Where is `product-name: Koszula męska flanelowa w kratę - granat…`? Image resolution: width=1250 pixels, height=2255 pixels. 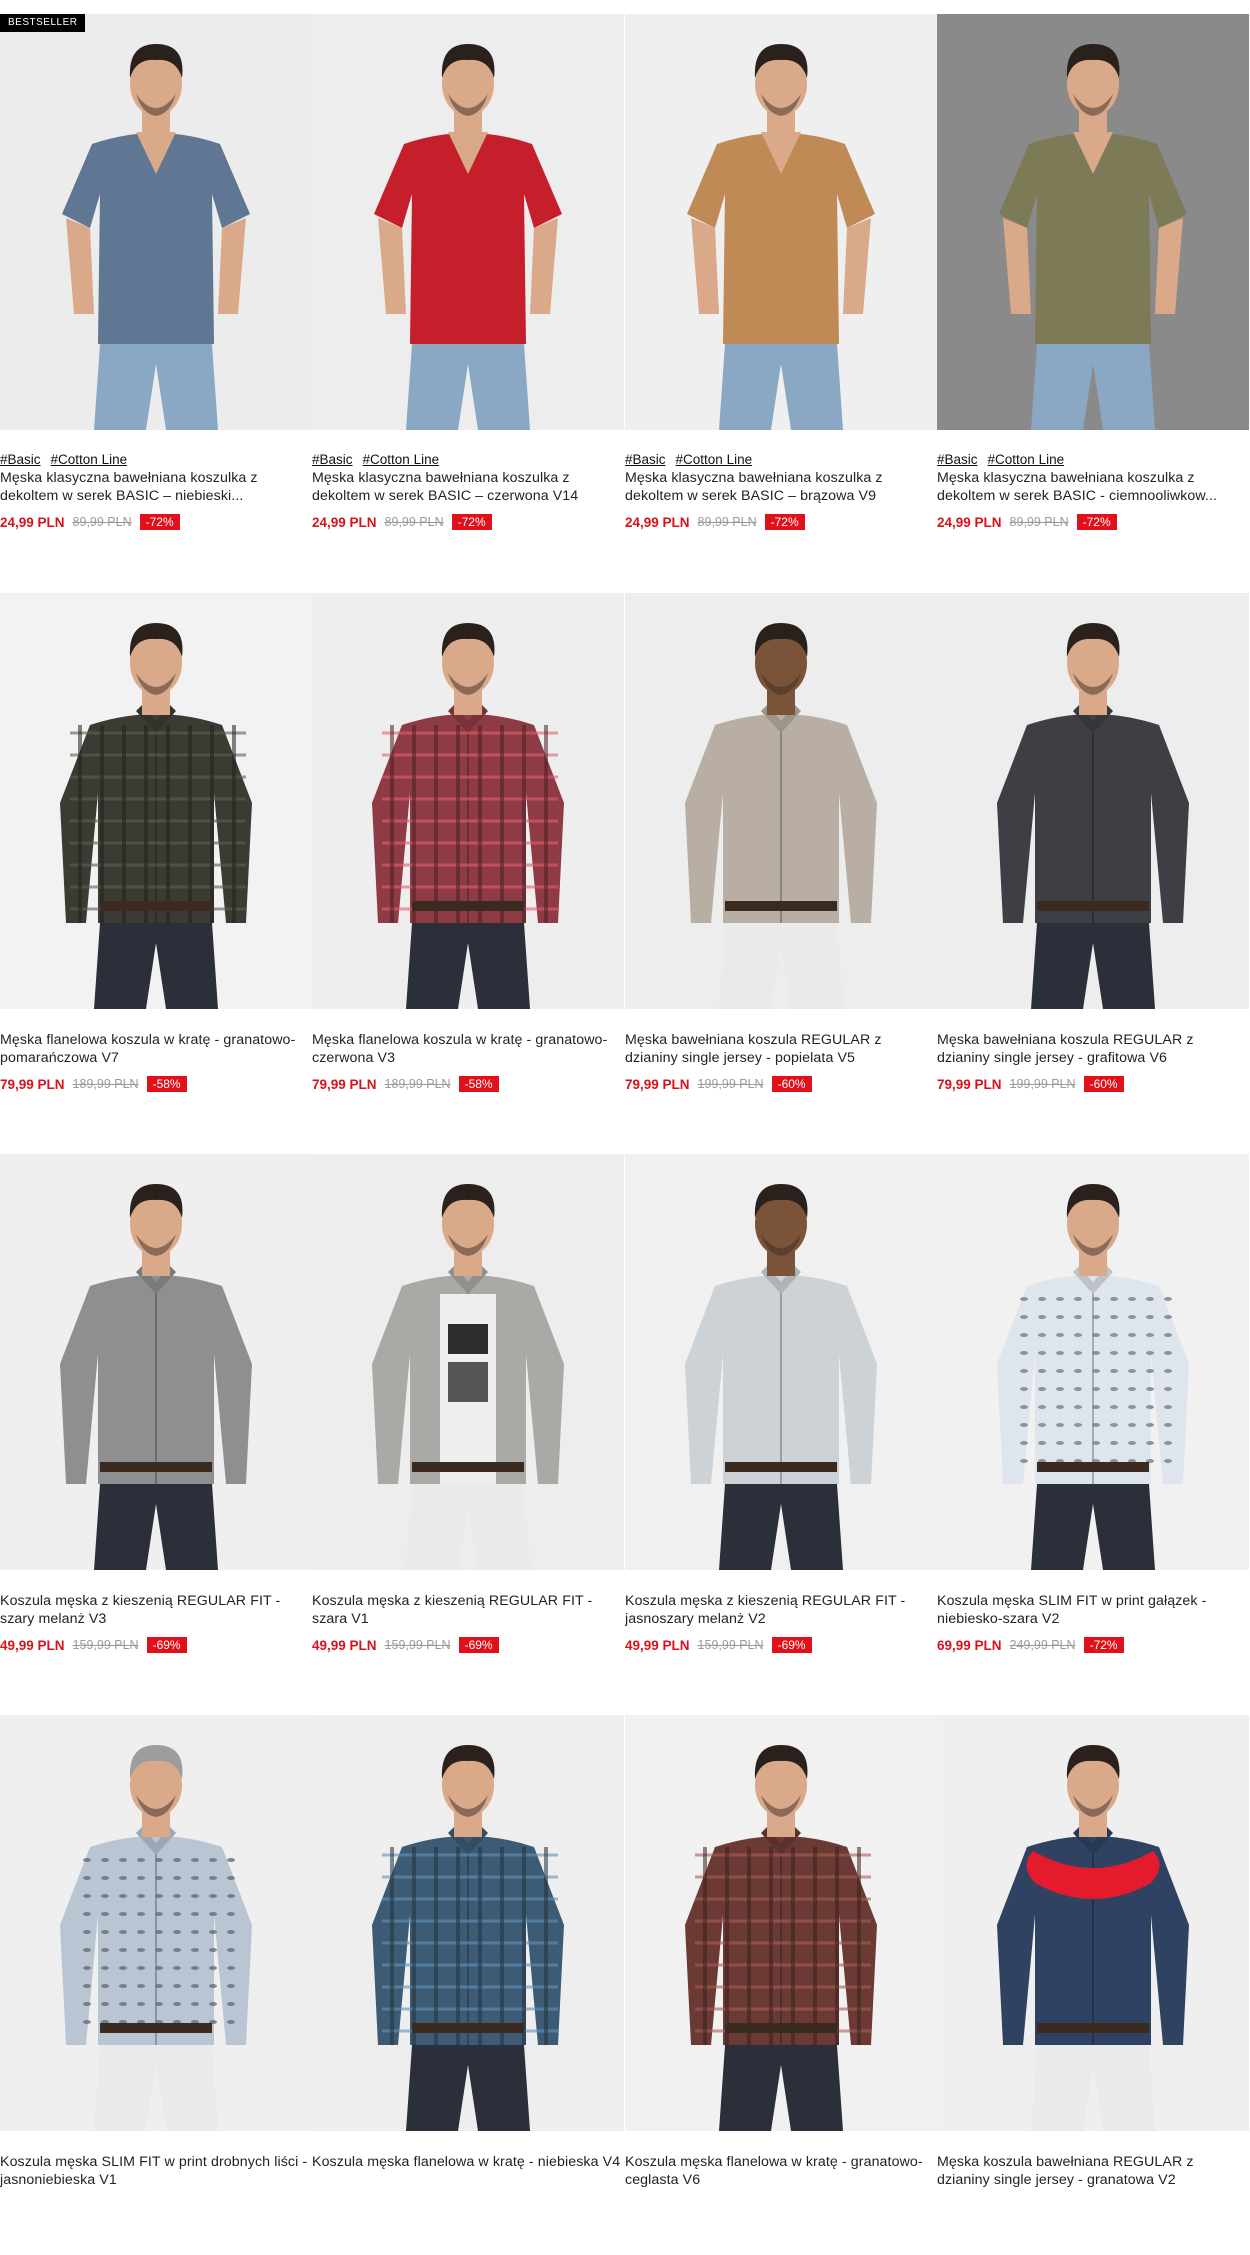 product-name: Koszula męska flanelowa w kratę - granat… is located at coordinates (781, 2171).